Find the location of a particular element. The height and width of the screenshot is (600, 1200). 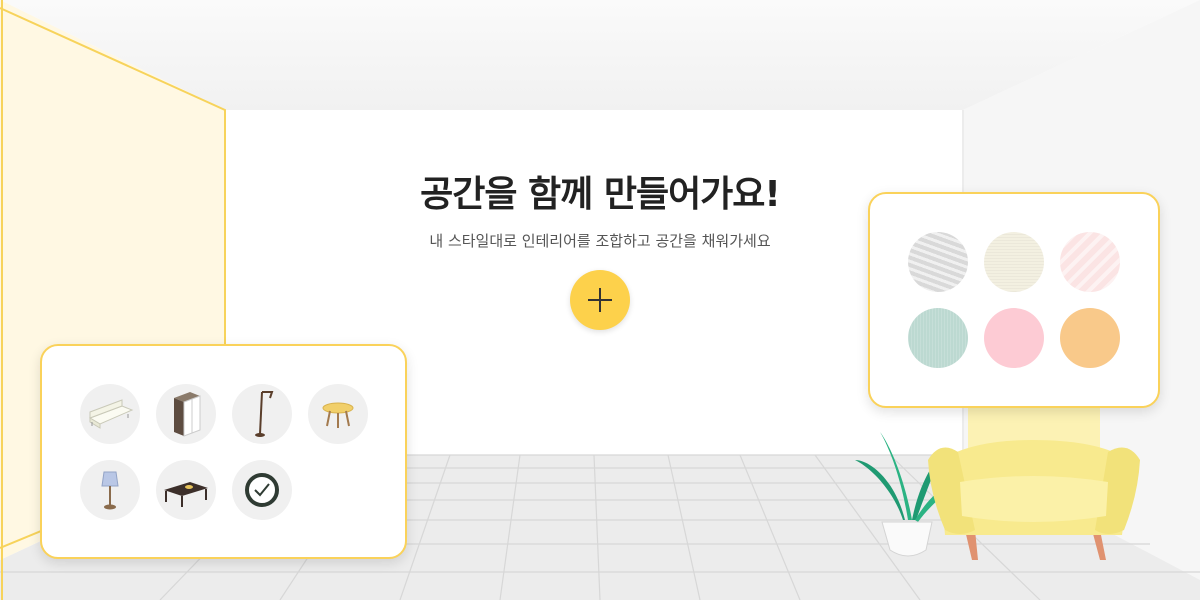

round-table-icon is located at coordinates (338, 415).